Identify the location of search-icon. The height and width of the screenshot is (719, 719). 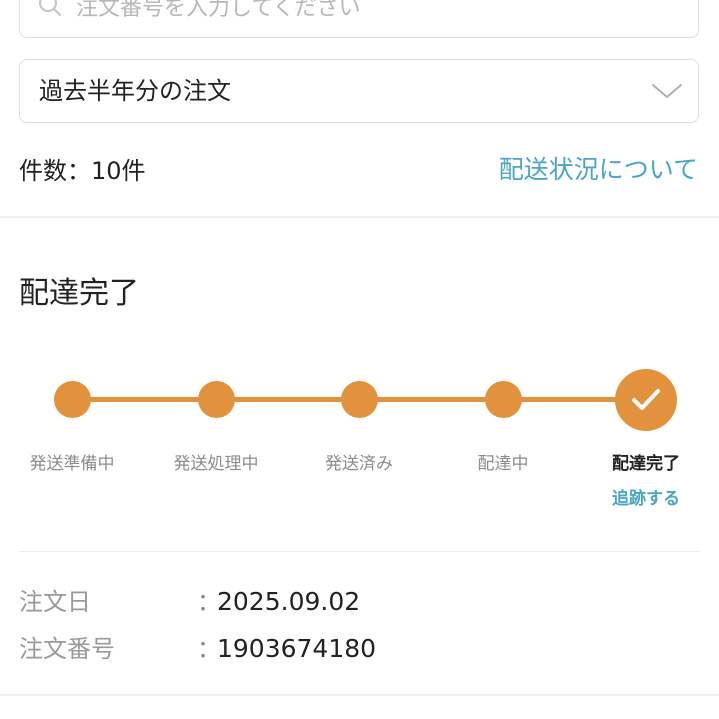
(50, 8).